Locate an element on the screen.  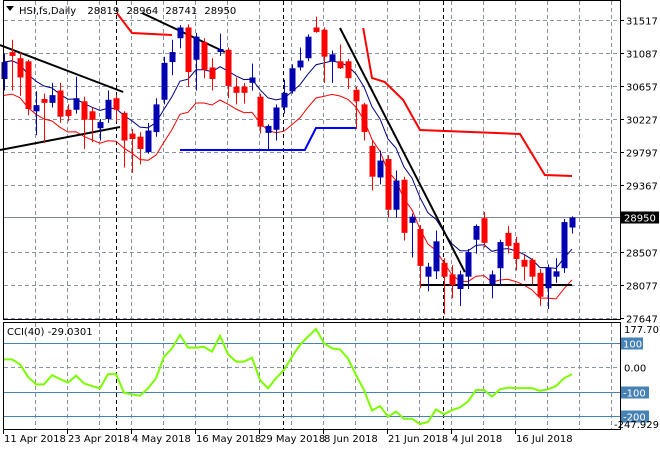
collapse-arrow-icon is located at coordinates (10, 8).